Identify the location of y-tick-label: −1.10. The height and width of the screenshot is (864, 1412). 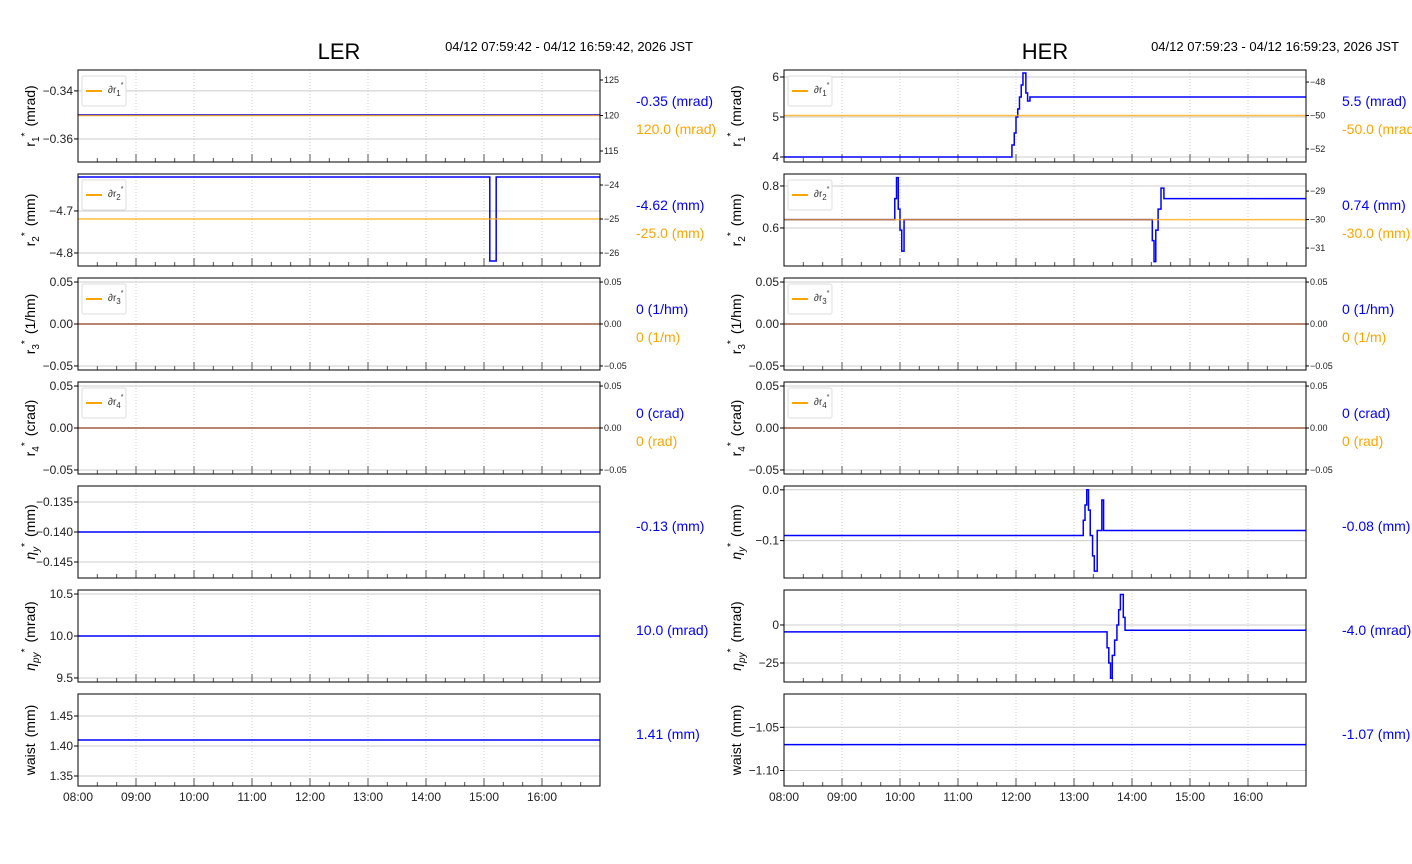
(764, 771).